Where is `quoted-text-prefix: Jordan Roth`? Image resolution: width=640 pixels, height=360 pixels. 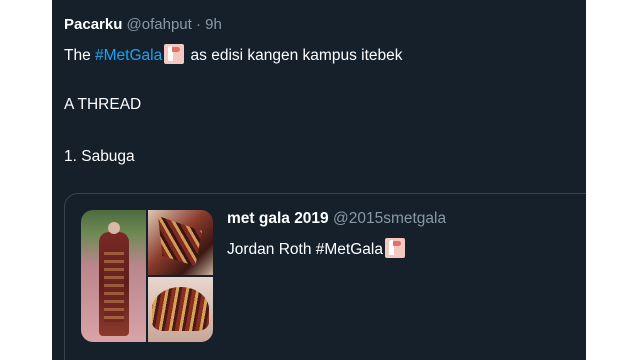
quoted-text-prefix: Jordan Roth is located at coordinates (271, 249).